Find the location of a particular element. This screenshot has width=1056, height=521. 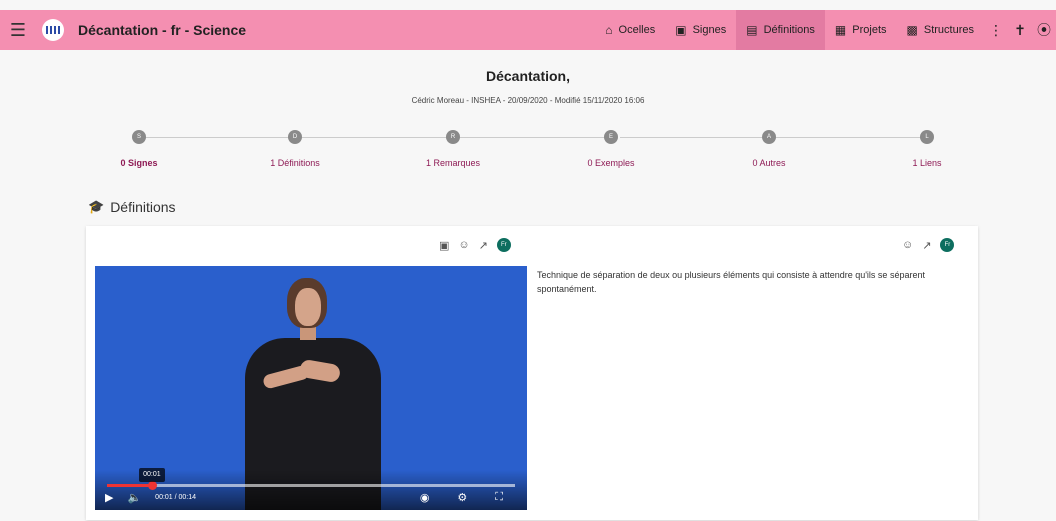

step-signes: S 0 Signes is located at coordinates (139, 149).